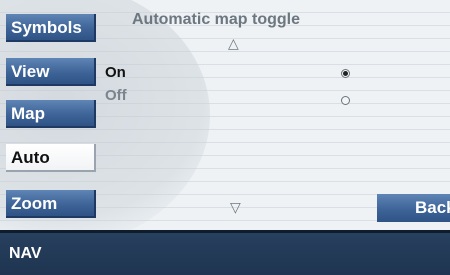 This screenshot has width=450, height=275. I want to click on option-on-radio, so click(345, 73).